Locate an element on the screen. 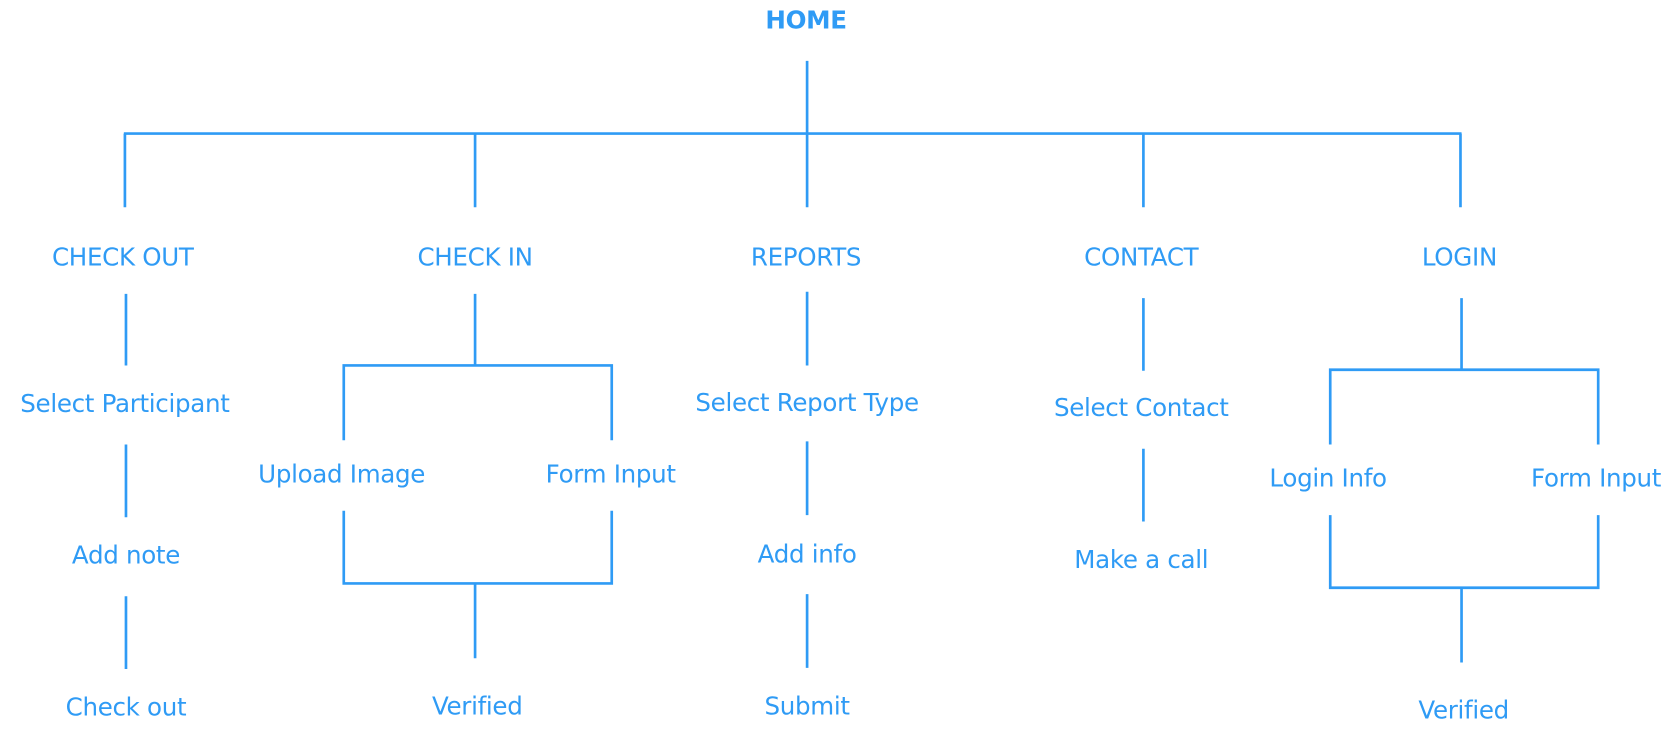 The width and height of the screenshot is (1674, 732). node-login-form-input: Form Input is located at coordinates (1596, 479).